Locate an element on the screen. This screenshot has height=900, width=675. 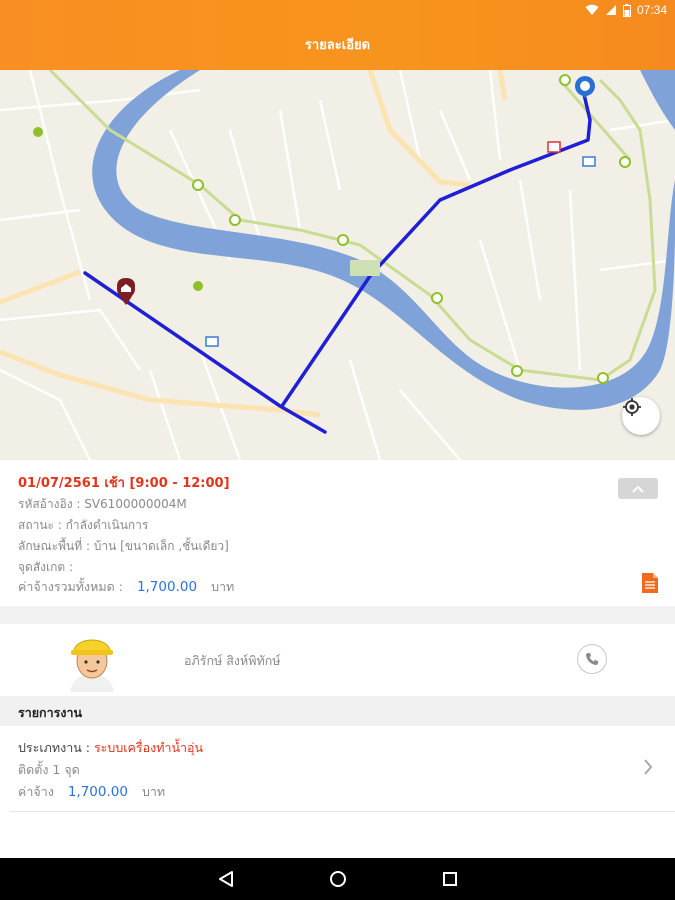
document-button is located at coordinates (650, 585).